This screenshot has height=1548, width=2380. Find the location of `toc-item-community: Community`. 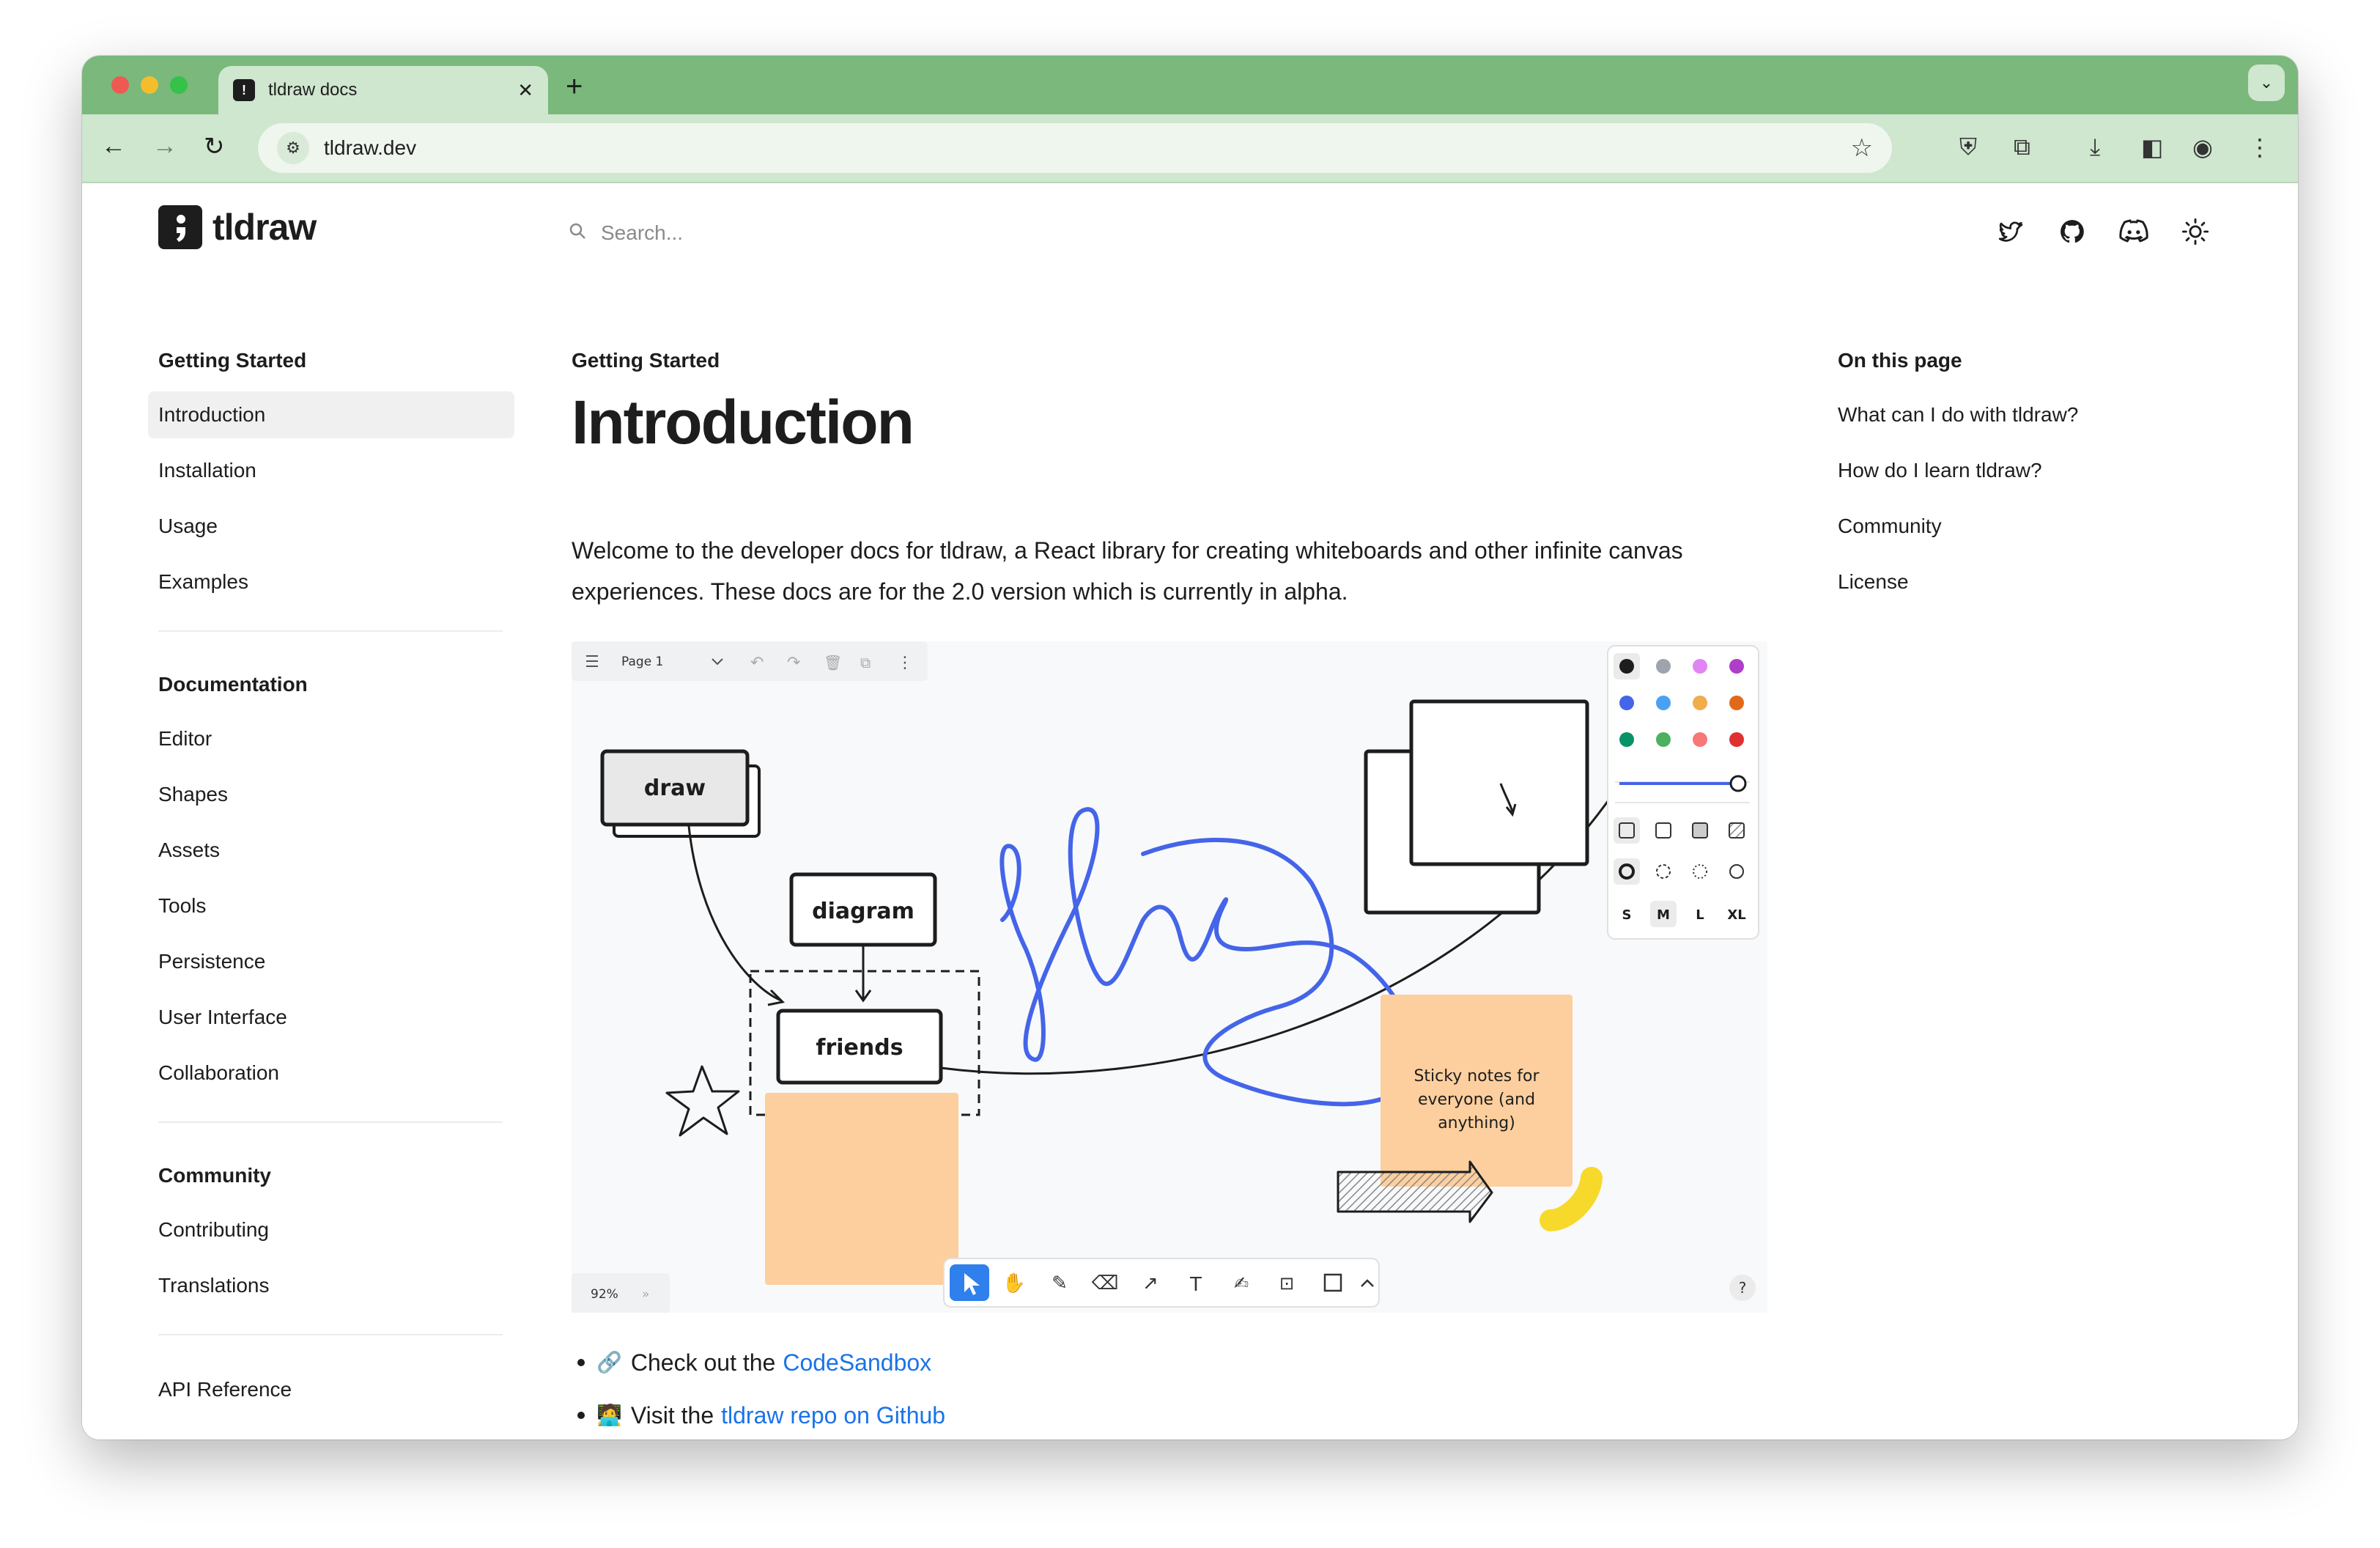

toc-item-community: Community is located at coordinates (2021, 526).